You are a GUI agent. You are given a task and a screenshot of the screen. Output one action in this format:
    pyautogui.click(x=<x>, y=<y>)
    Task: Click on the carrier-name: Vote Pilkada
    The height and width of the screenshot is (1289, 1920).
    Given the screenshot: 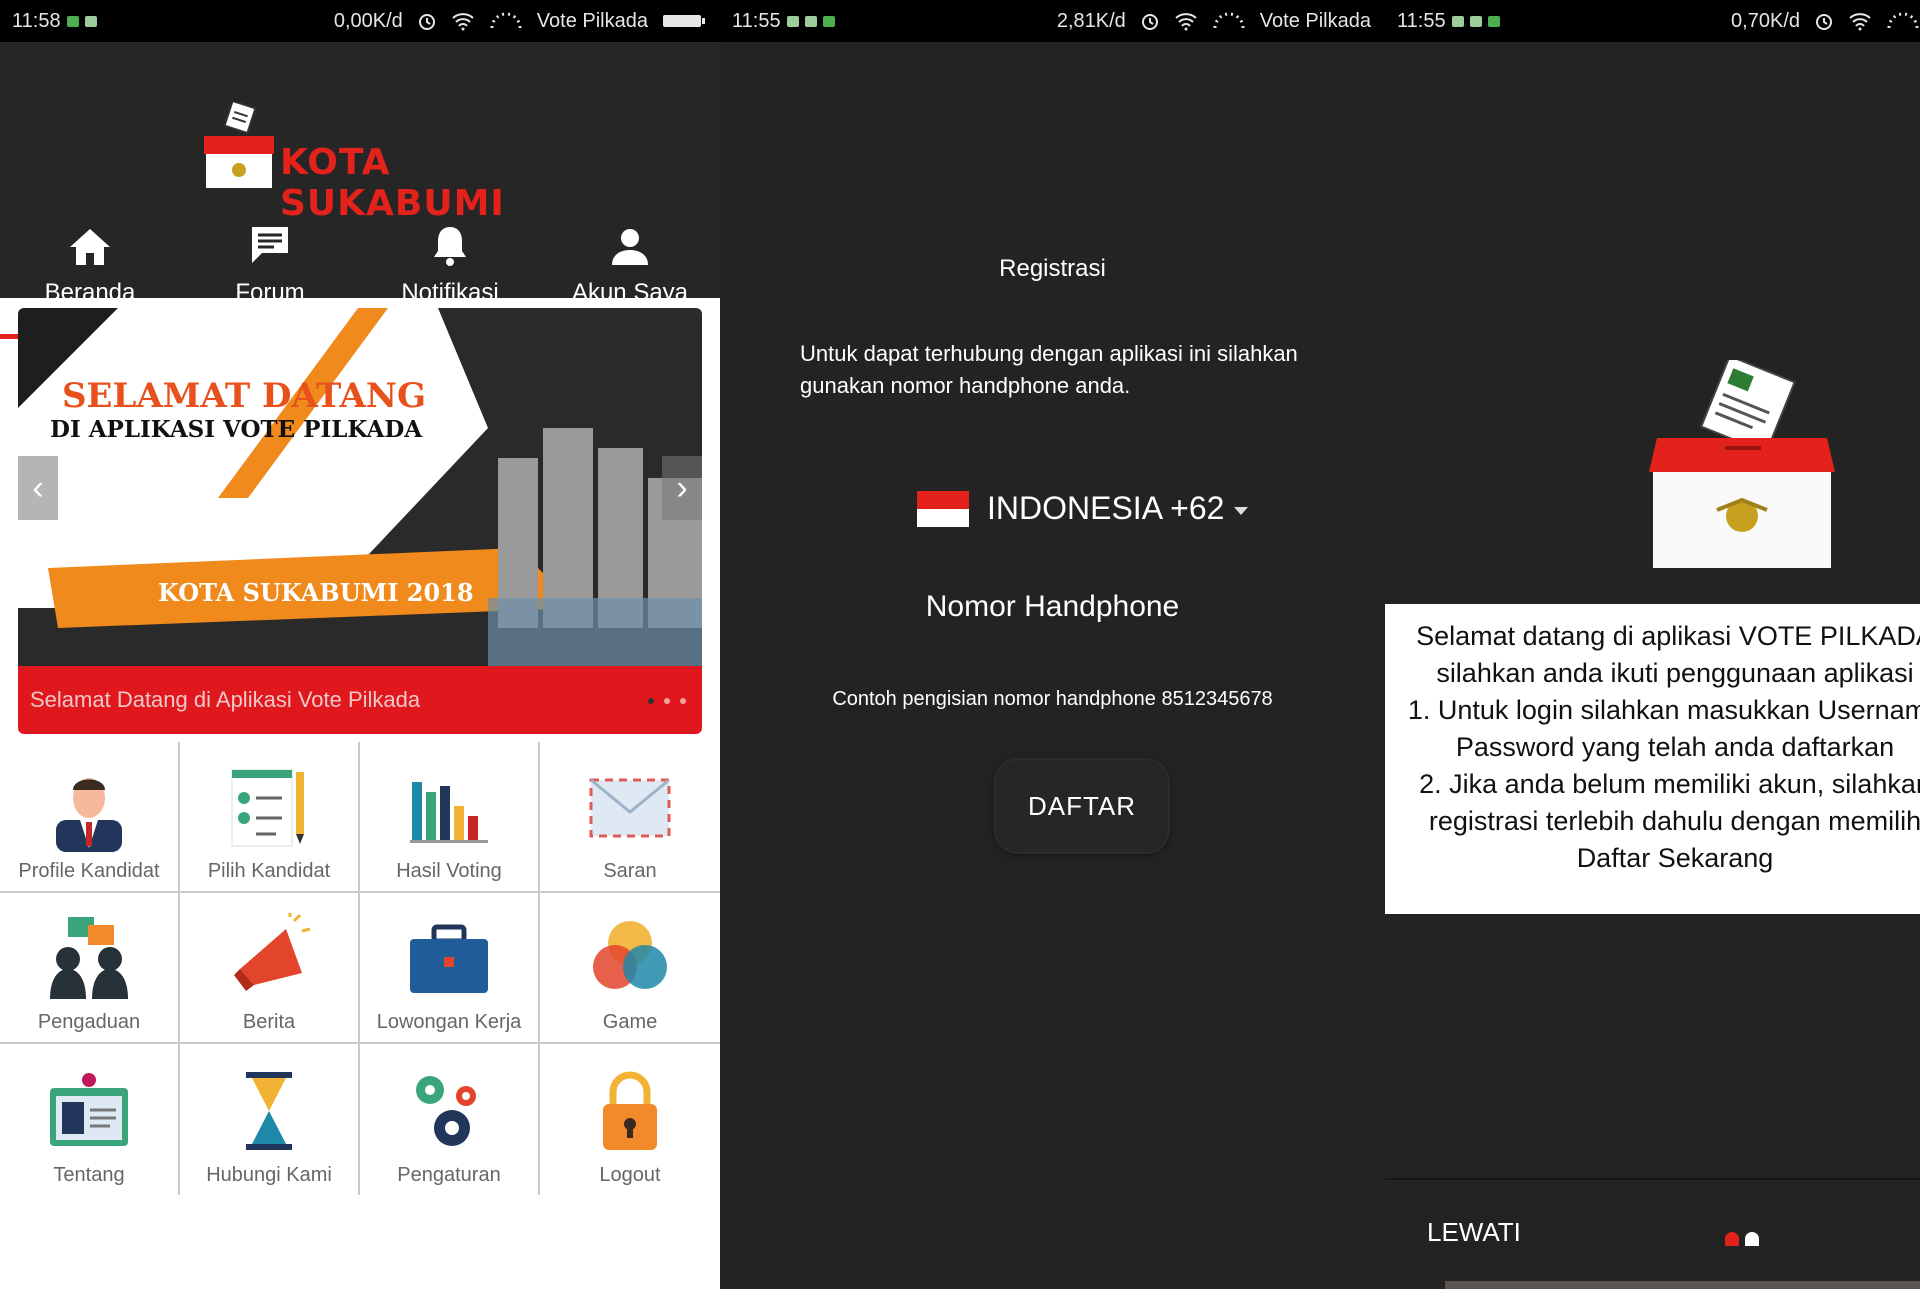 What is the action you would take?
    pyautogui.click(x=1315, y=20)
    